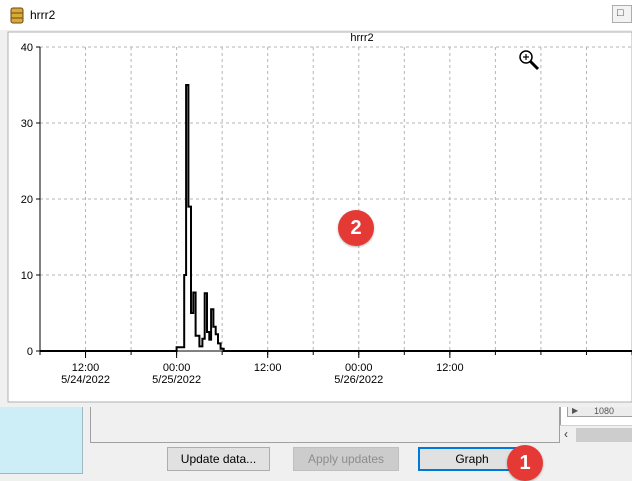  Describe the element at coordinates (356, 228) in the screenshot. I see `step-badge-2: 2` at that location.